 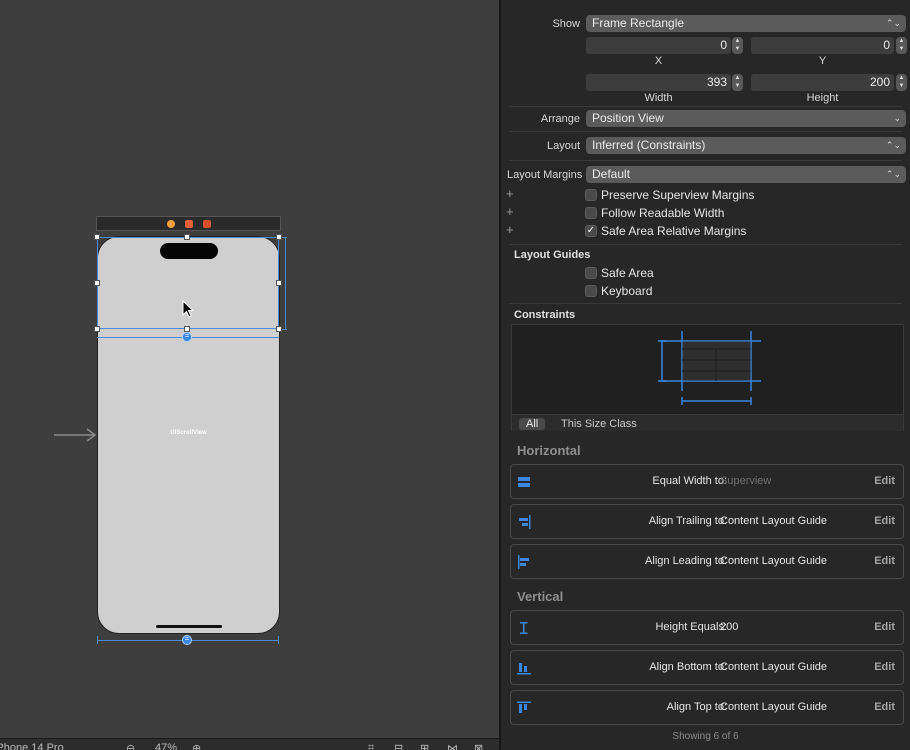 I want to click on constraint-description: Height Equals:, so click(x=691, y=627).